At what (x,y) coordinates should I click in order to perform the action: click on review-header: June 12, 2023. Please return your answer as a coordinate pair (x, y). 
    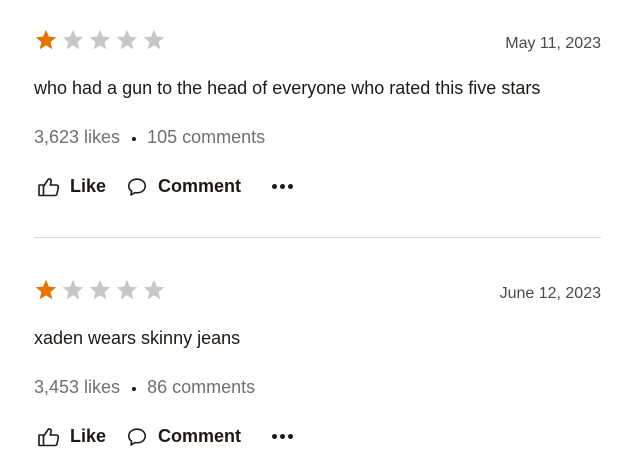
    Looking at the image, I should click on (317, 292).